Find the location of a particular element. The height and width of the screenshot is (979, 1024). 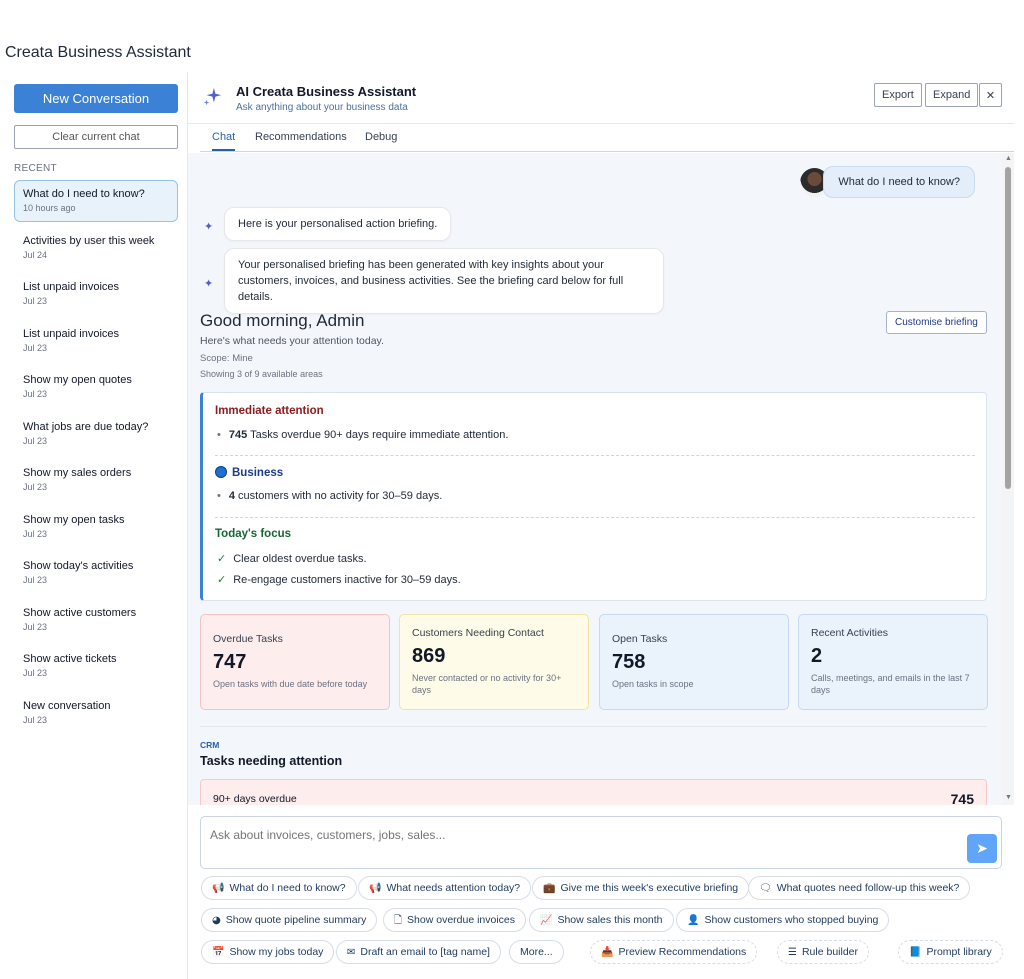

suggestion-chip: 📢 What needs attention today? is located at coordinates (445, 888).